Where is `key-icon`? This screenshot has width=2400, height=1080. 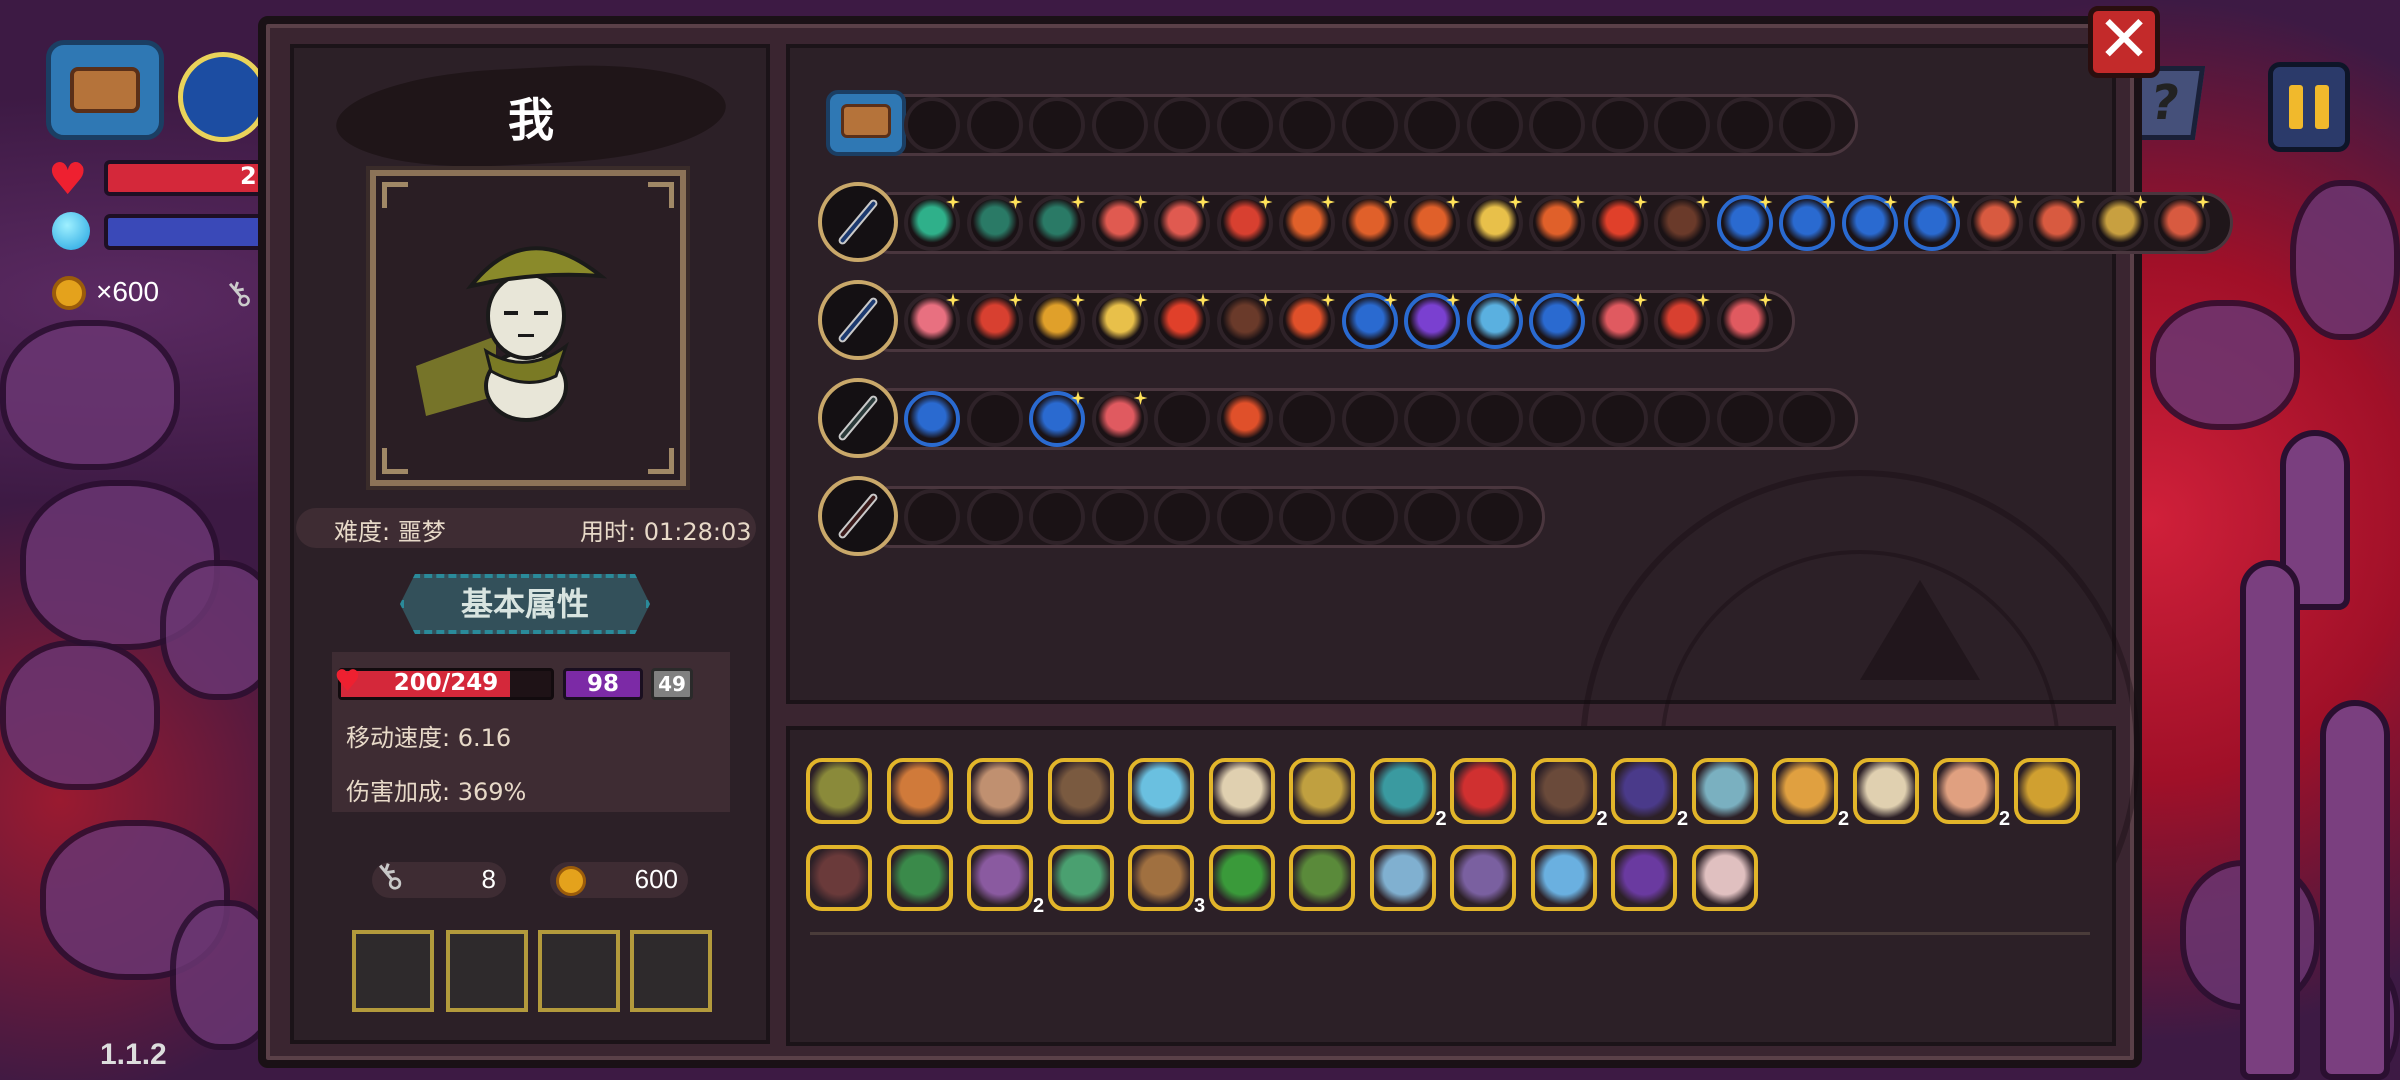
key-icon is located at coordinates (1161, 791).